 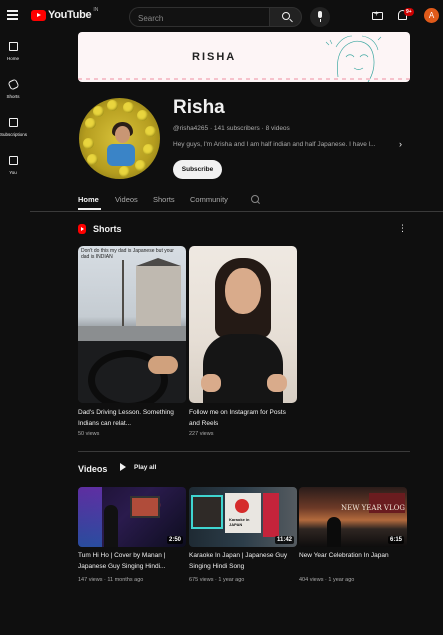 I want to click on tab-community: Community, so click(x=209, y=199).